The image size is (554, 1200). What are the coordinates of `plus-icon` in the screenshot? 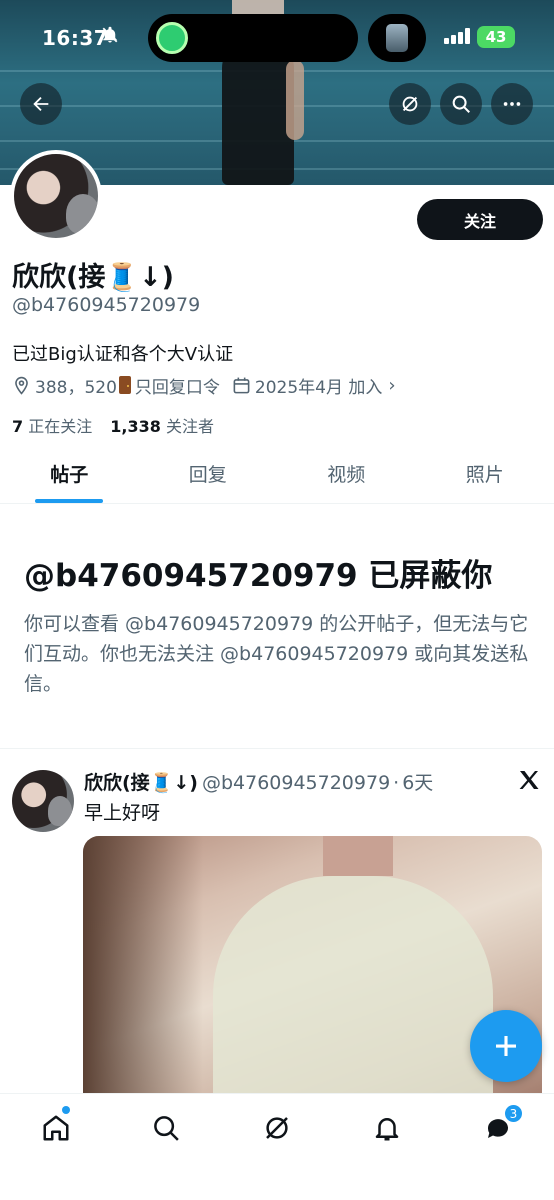 It's located at (506, 1046).